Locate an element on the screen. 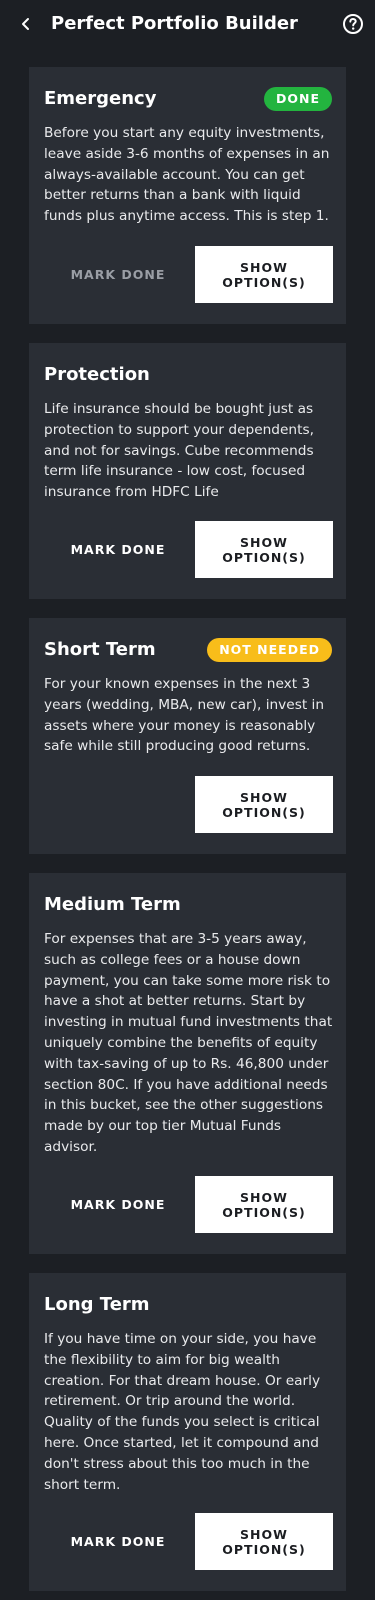  back-chevron-icon is located at coordinates (26, 24).